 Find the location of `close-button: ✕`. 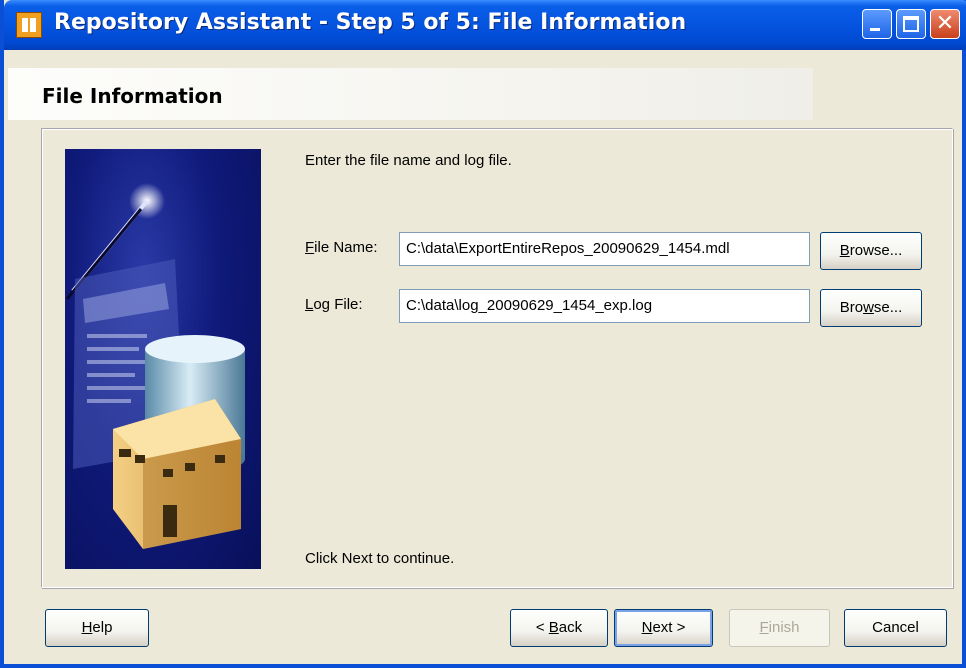

close-button: ✕ is located at coordinates (945, 24).